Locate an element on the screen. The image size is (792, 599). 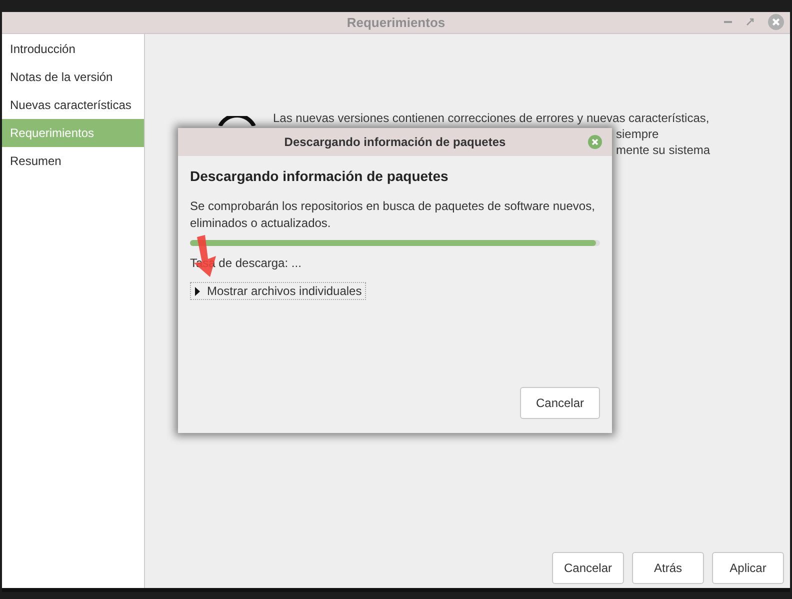
expander-arrow-icon is located at coordinates (197, 291).